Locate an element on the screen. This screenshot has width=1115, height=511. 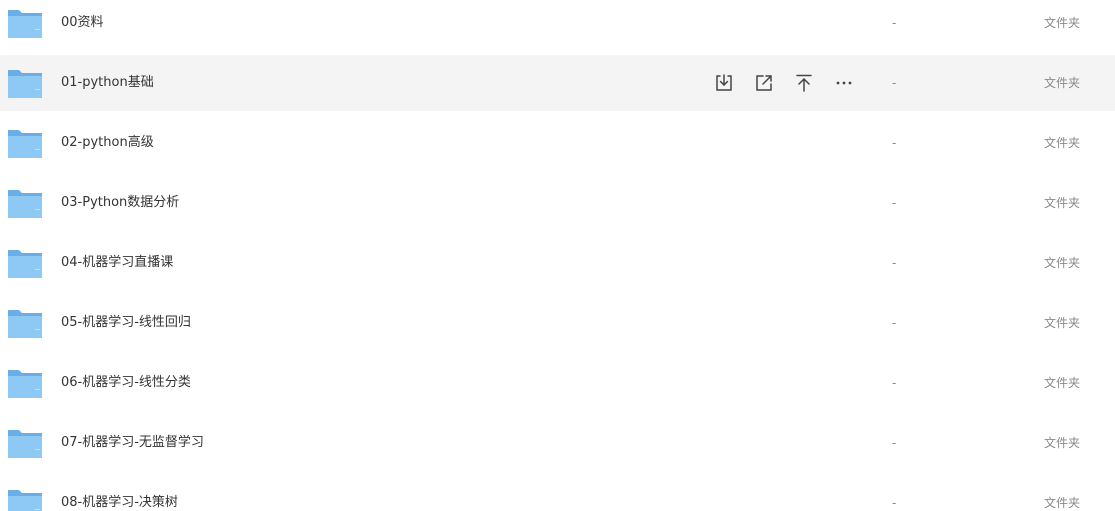
file-row: 06-机器学习-线性分类 - 文件夹 is located at coordinates (557, 383).